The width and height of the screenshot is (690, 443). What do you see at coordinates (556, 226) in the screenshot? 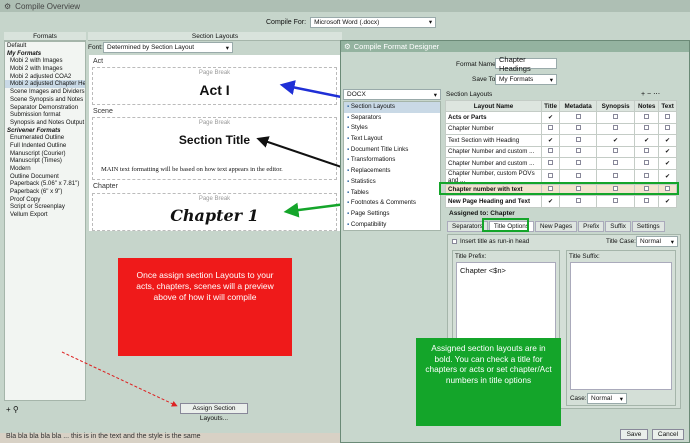
I see `tab-new-pages: New Pages` at bounding box center [556, 226].